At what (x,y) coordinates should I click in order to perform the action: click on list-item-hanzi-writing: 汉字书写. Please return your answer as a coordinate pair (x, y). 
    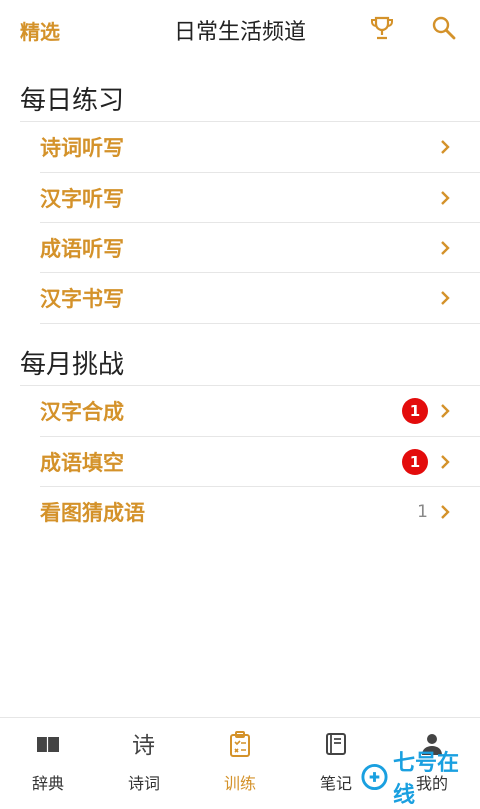
    Looking at the image, I should click on (260, 298).